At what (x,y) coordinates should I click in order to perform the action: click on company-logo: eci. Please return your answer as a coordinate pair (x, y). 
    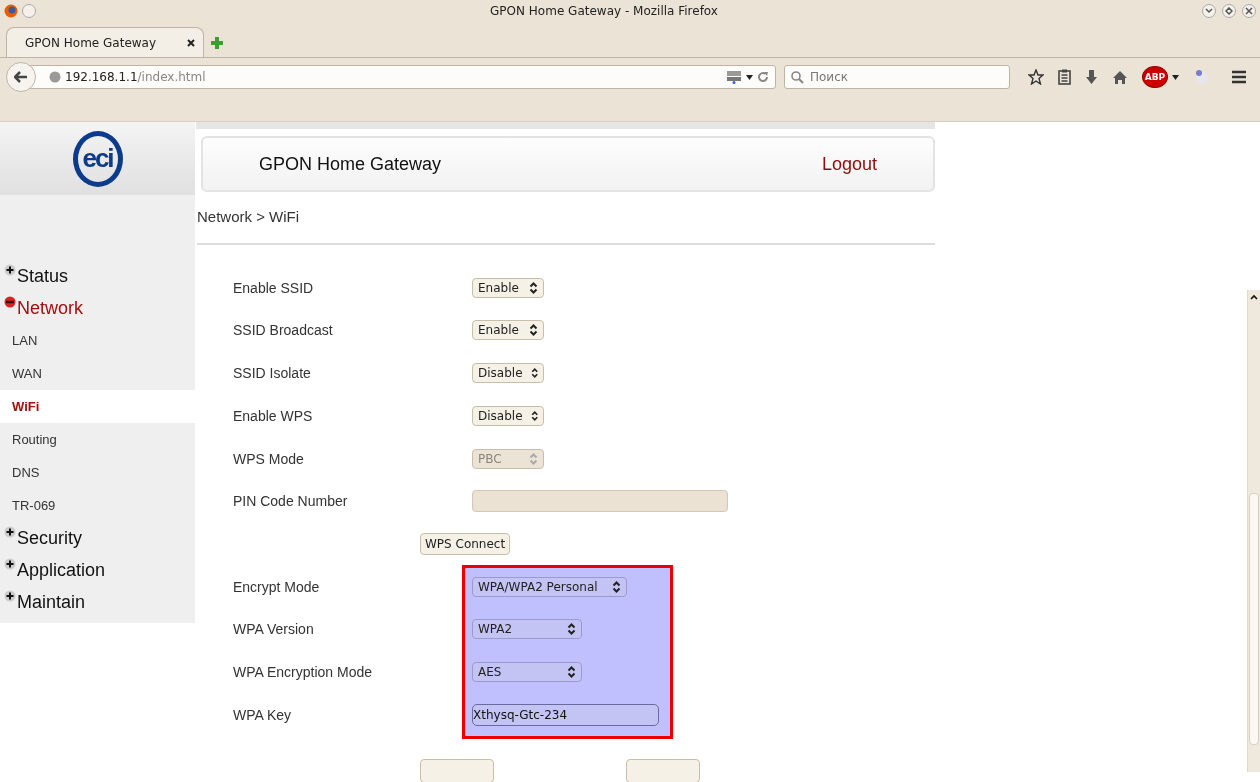
    Looking at the image, I should click on (97, 158).